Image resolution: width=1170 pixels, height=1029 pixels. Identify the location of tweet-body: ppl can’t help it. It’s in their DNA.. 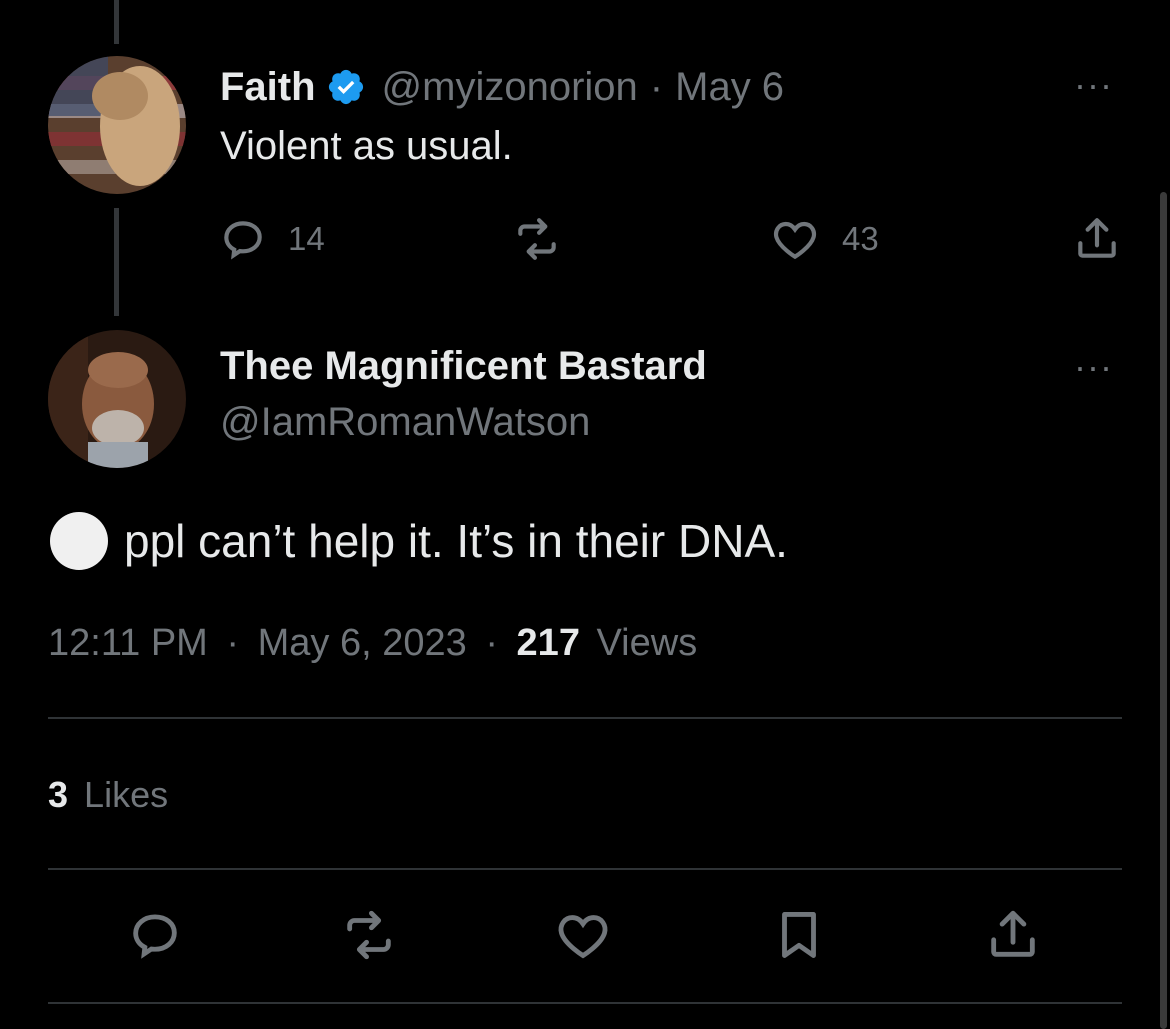
(419, 541).